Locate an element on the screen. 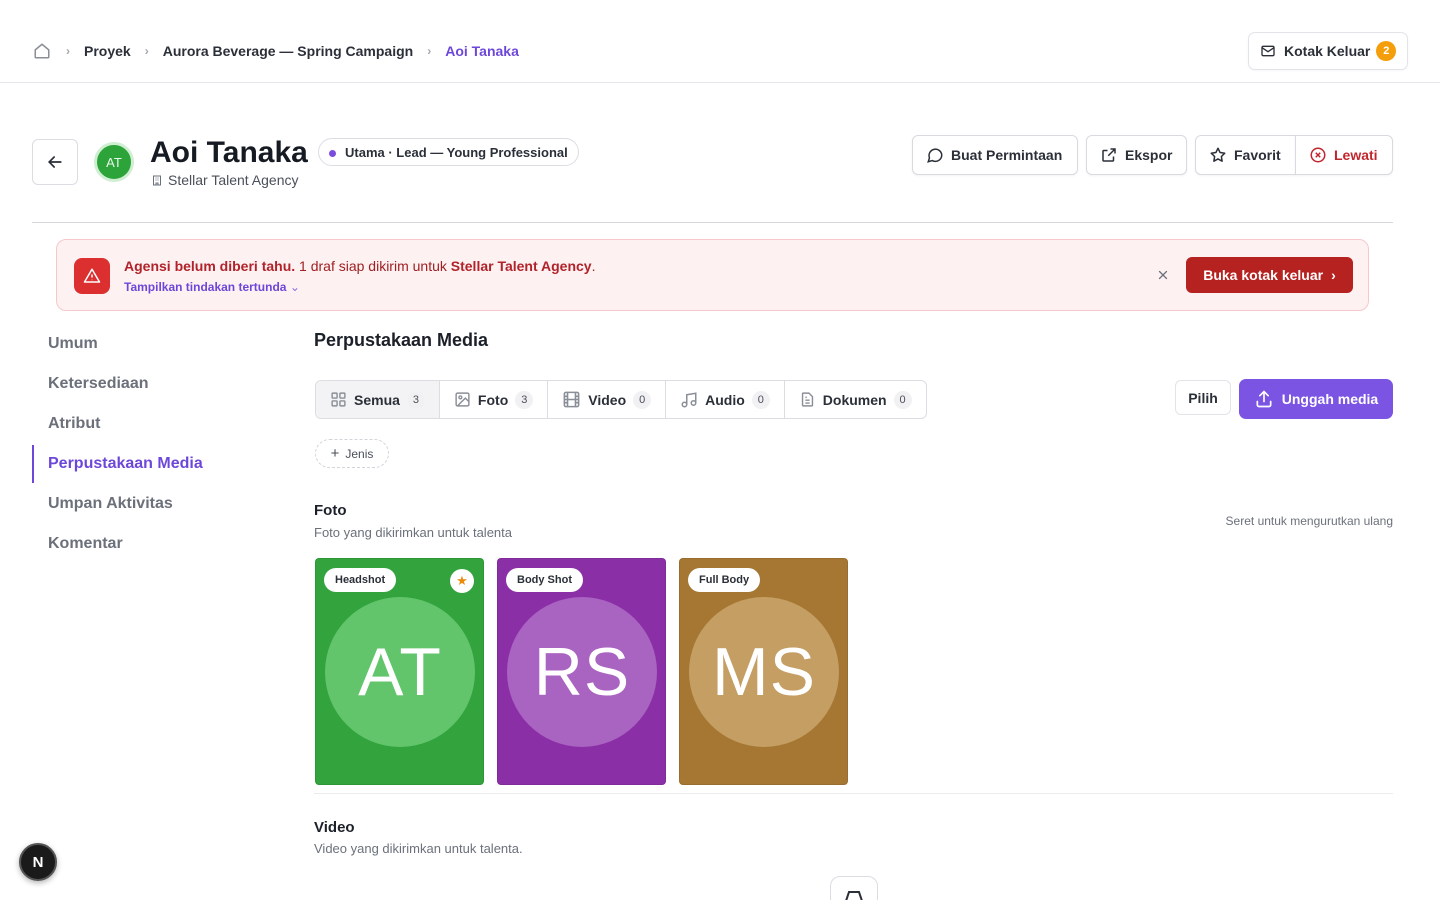 This screenshot has height=900, width=1440. outbox-label: Kotak Keluar is located at coordinates (1327, 51).